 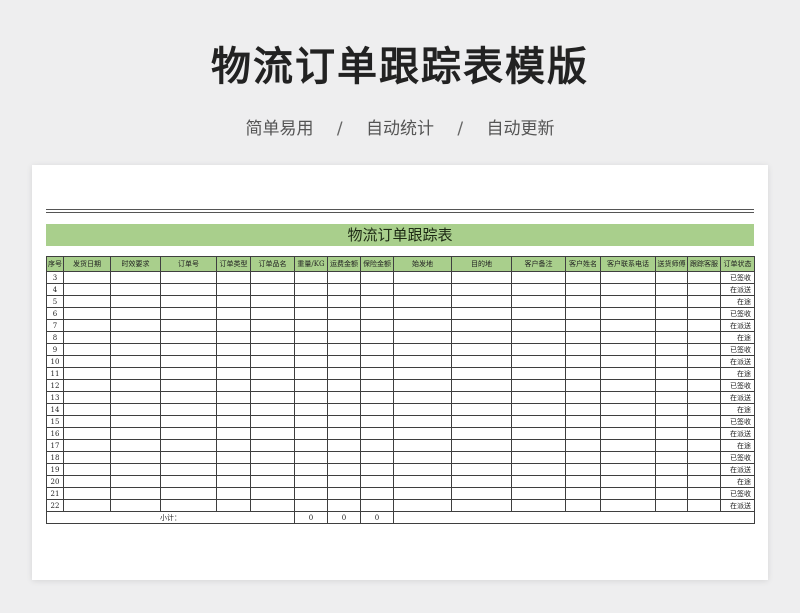 I want to click on row-number-cell: 6, so click(x=55, y=313).